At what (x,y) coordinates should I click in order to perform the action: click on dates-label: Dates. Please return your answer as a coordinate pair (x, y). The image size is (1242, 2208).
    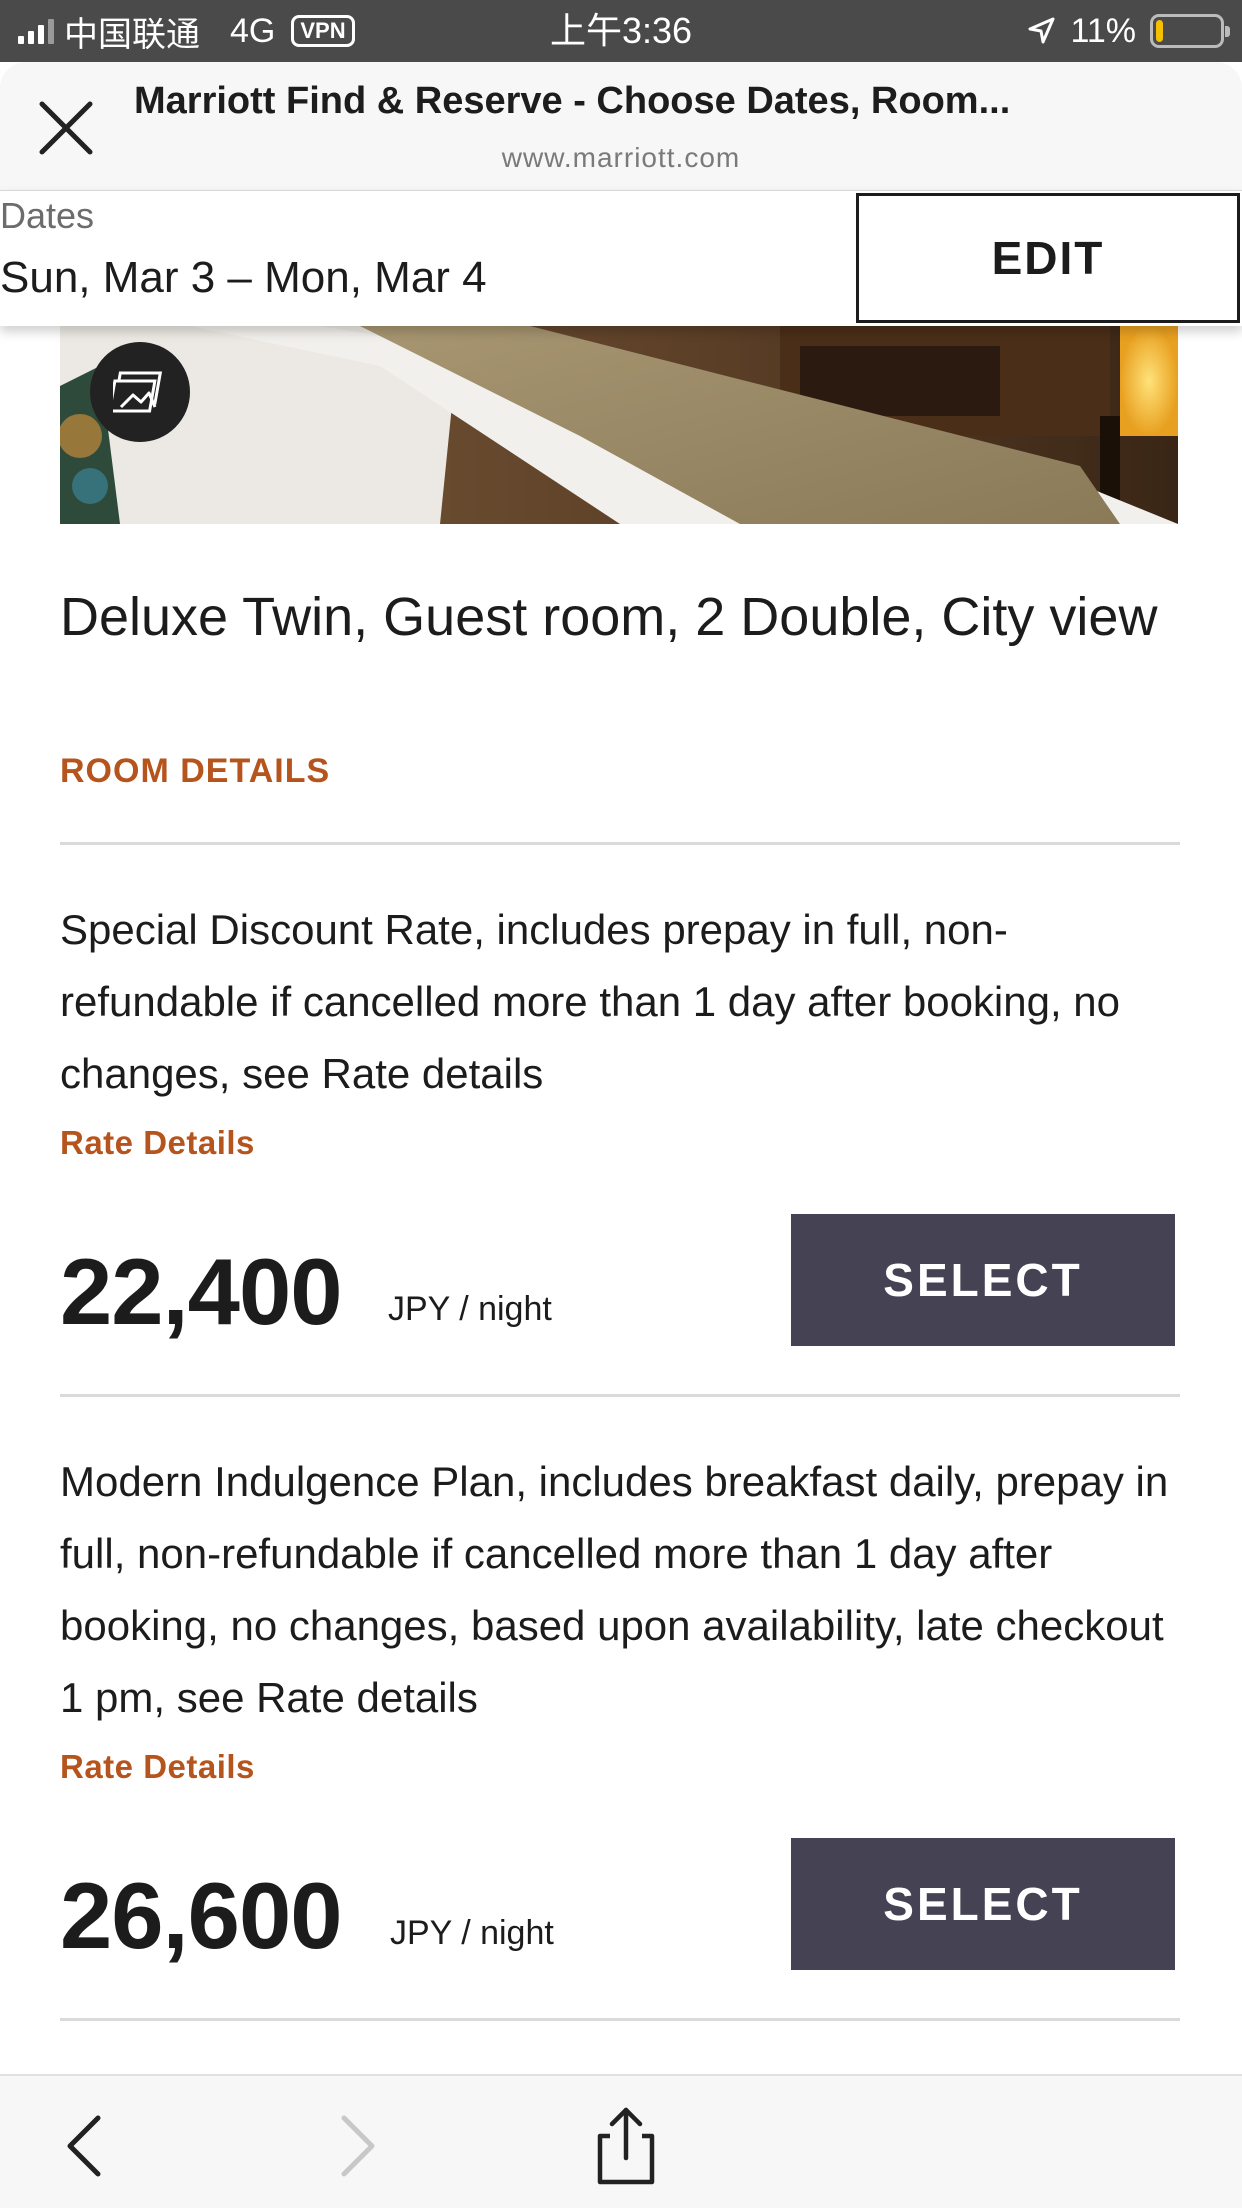
    Looking at the image, I should click on (47, 215).